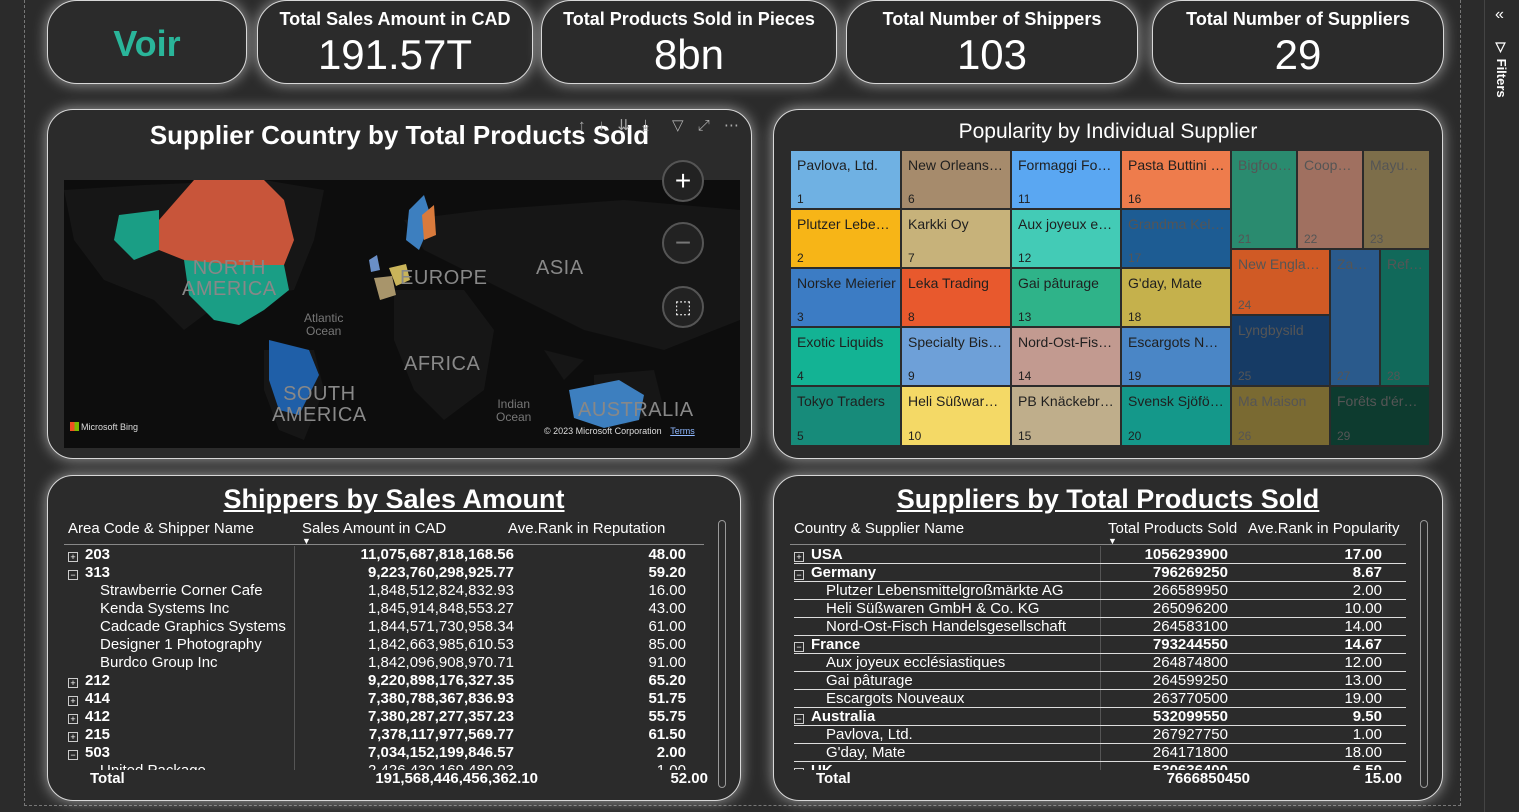 Image resolution: width=1519 pixels, height=812 pixels. Describe the element at coordinates (395, 42) in the screenshot. I see `kpi-sales-card: Total Sales Amount in CAD 191.57T` at that location.